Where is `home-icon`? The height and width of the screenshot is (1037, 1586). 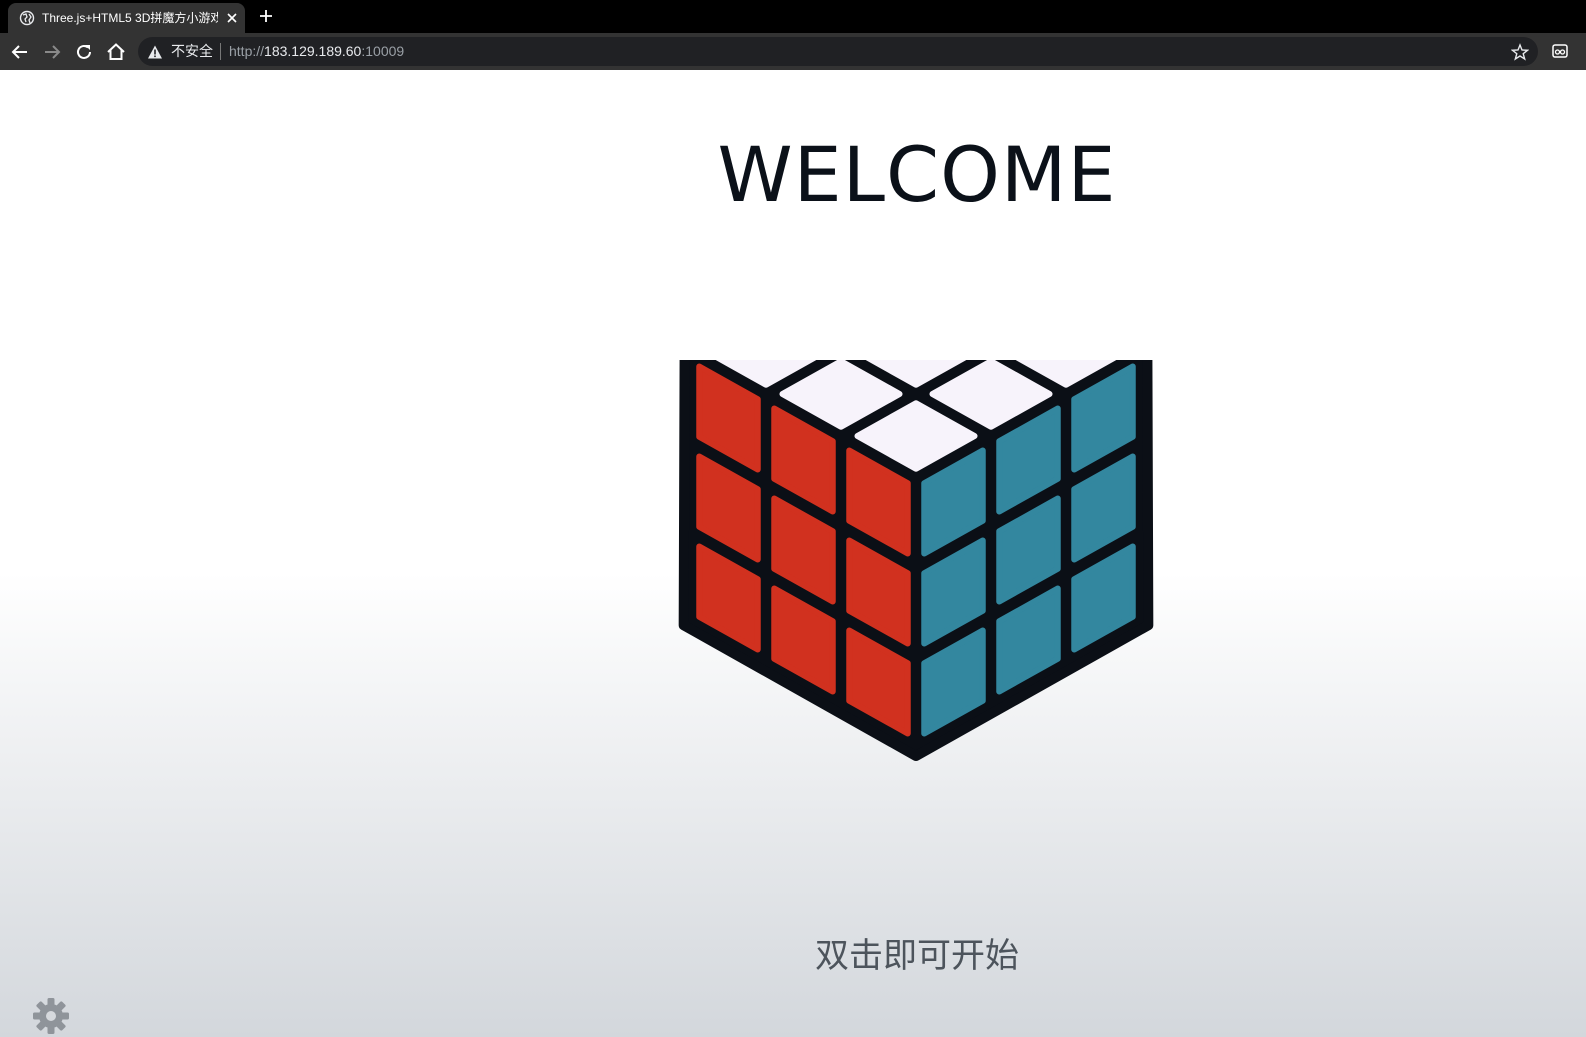
home-icon is located at coordinates (116, 52).